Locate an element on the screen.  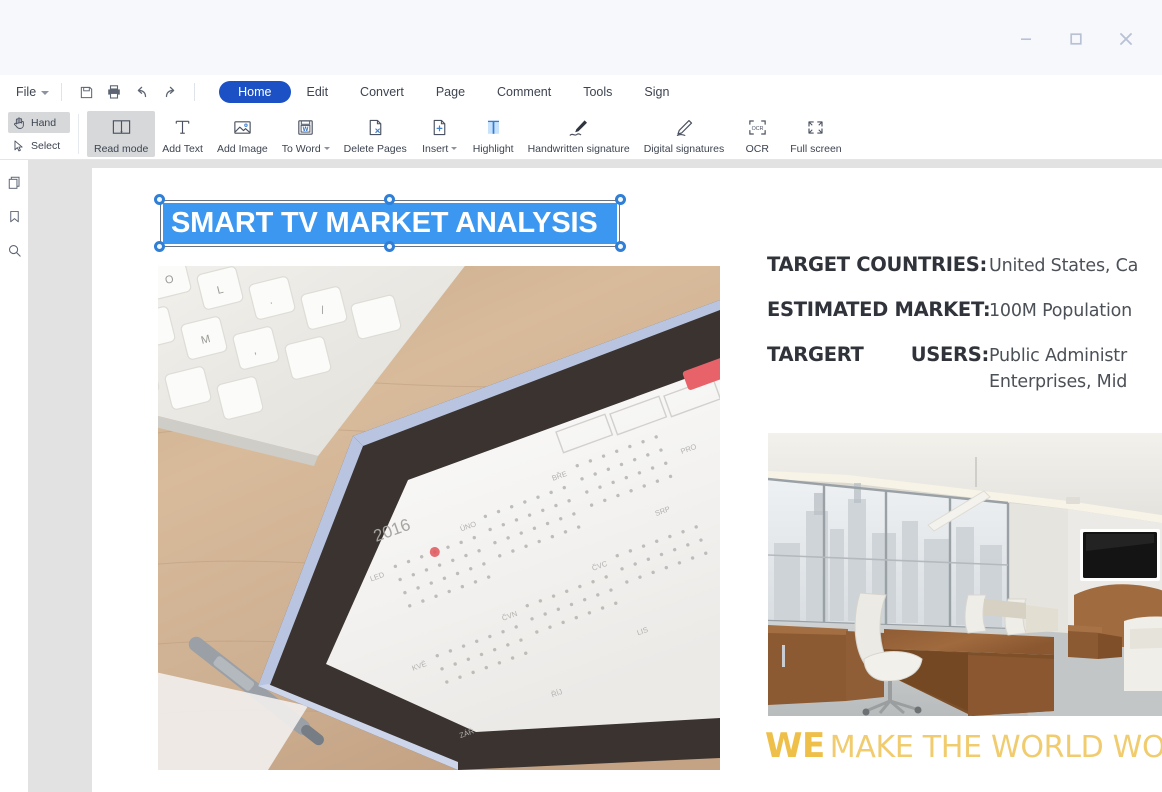
highlight-button: Highlight is located at coordinates (493, 134).